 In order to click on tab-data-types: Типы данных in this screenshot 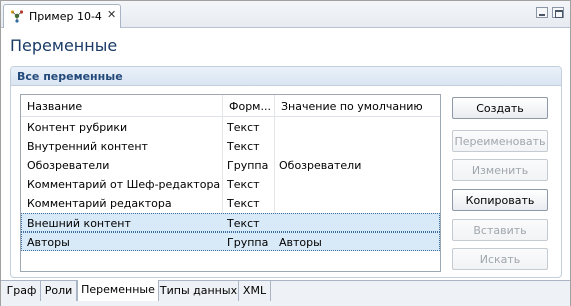, I will do `click(199, 291)`.